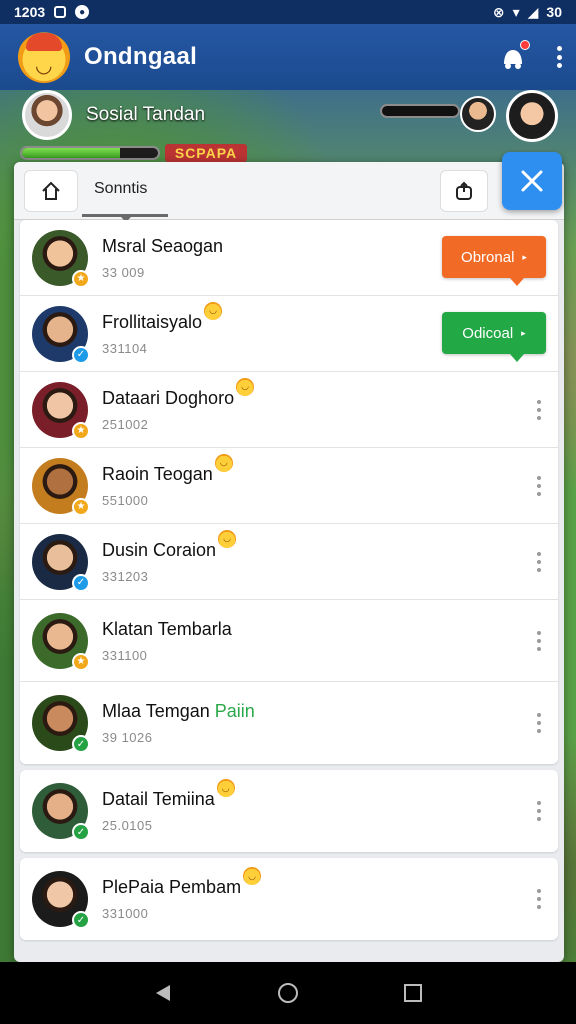  Describe the element at coordinates (47, 115) in the screenshot. I see `player-avatar` at that location.